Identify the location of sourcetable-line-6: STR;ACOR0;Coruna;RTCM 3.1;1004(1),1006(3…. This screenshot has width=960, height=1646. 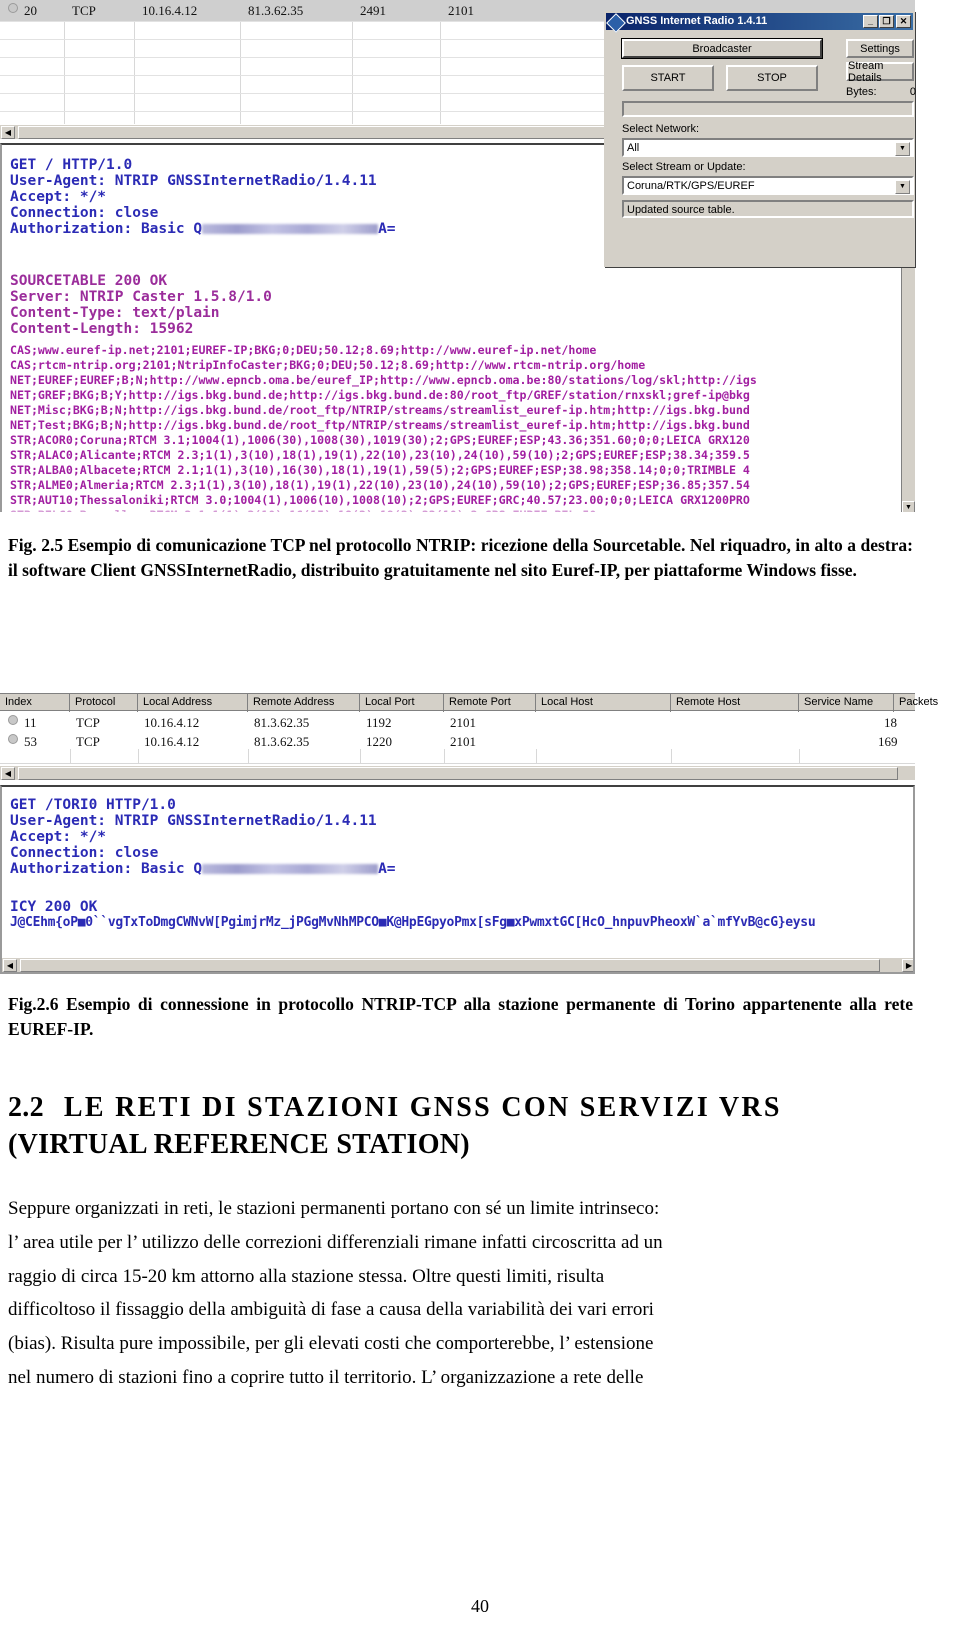
(380, 440).